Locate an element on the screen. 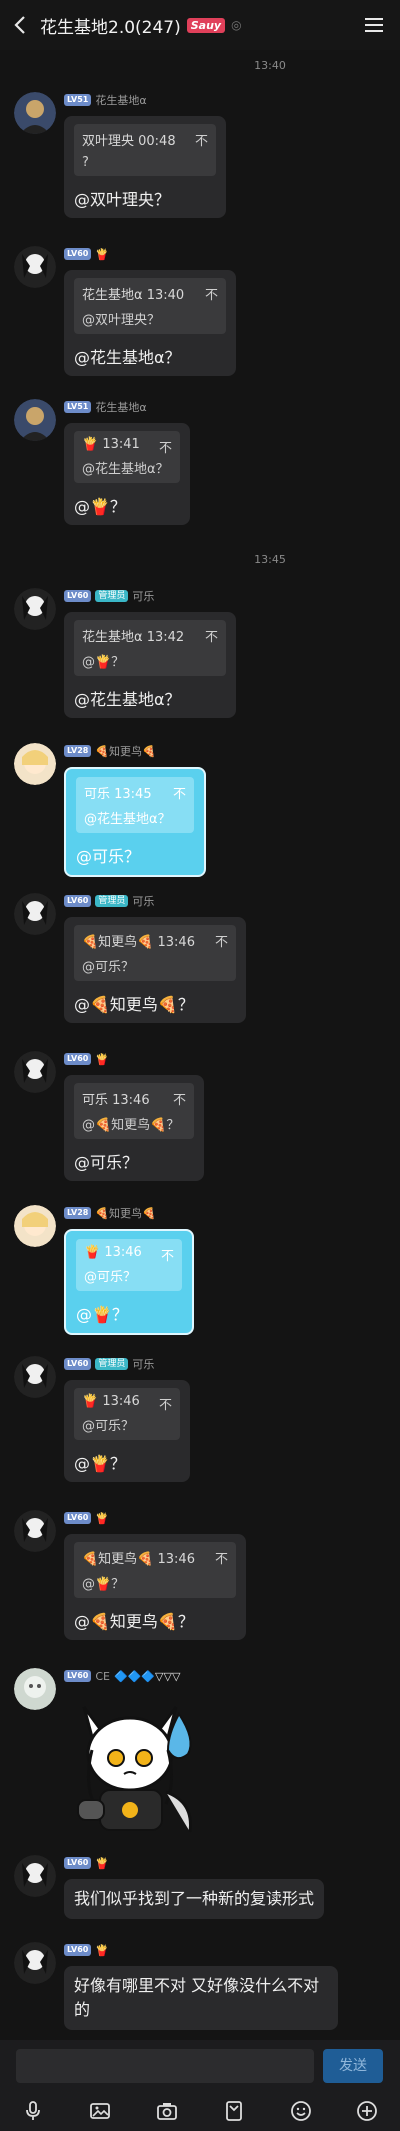 Image resolution: width=400 pixels, height=2131 pixels. reply-quote: 🍕知更鸟🍕 13:46 @🍟？ 不 is located at coordinates (155, 1570).